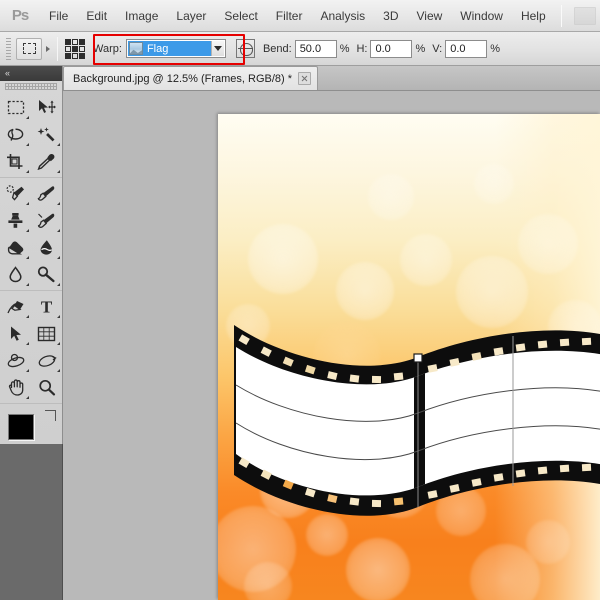 The height and width of the screenshot is (600, 600). I want to click on move-tool, so click(46, 107).